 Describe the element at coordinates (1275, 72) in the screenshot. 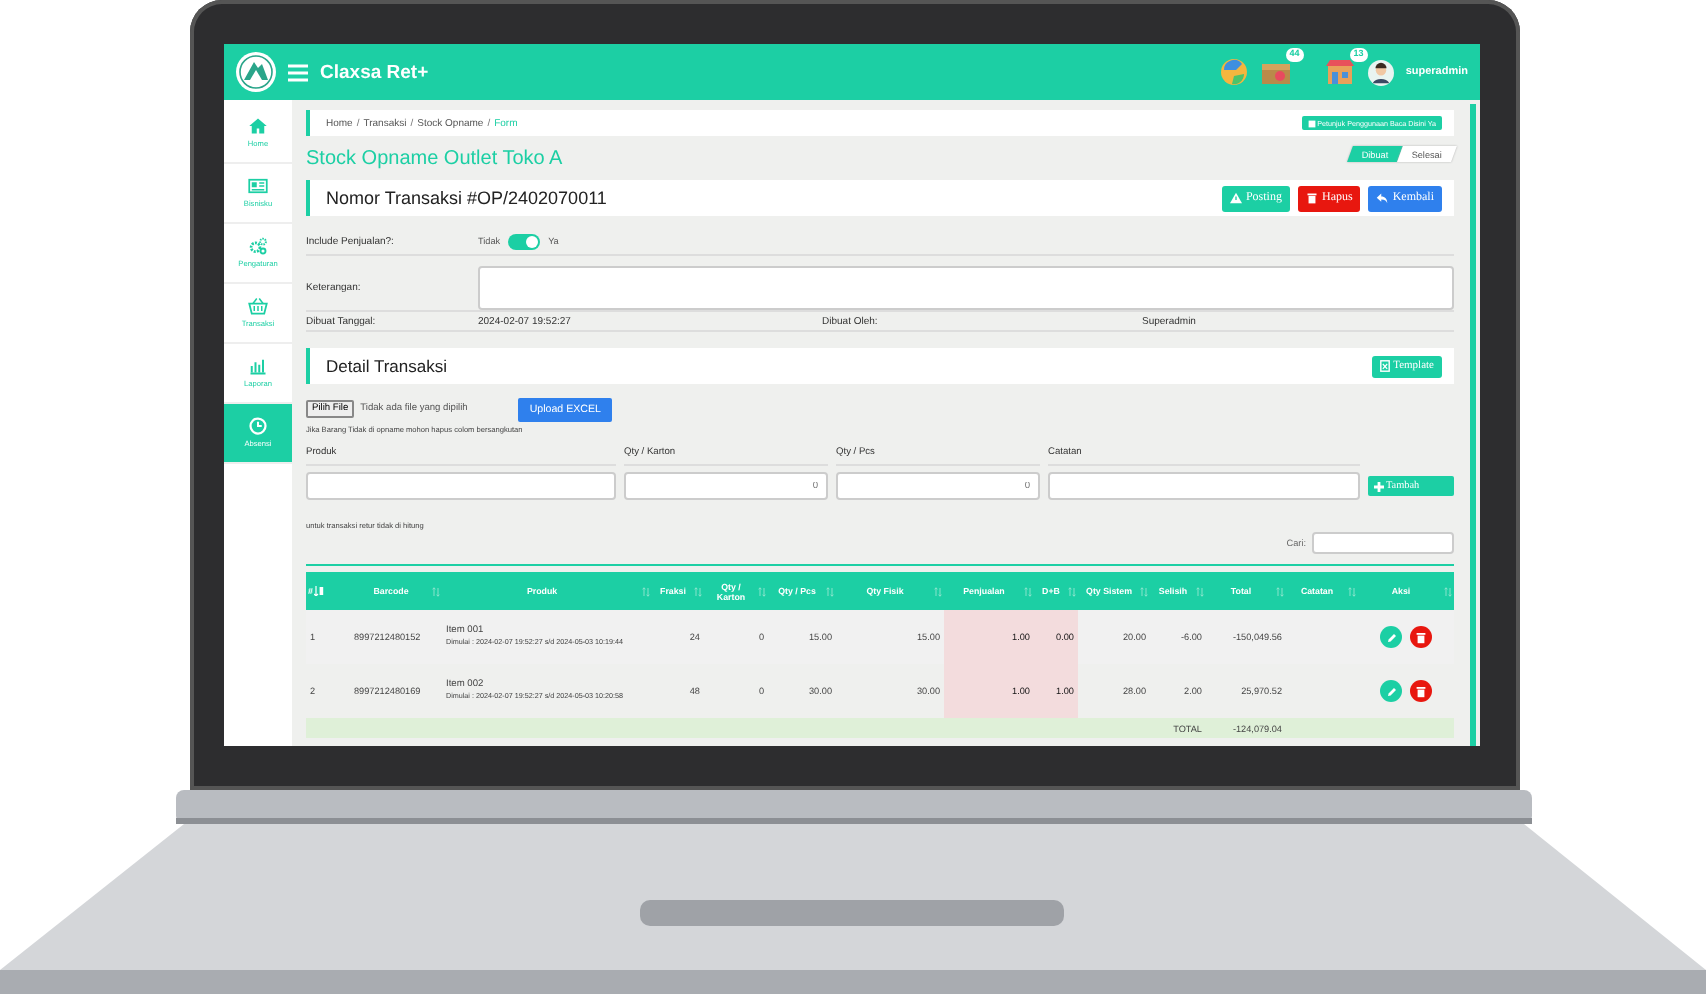

I see `box-icon` at that location.